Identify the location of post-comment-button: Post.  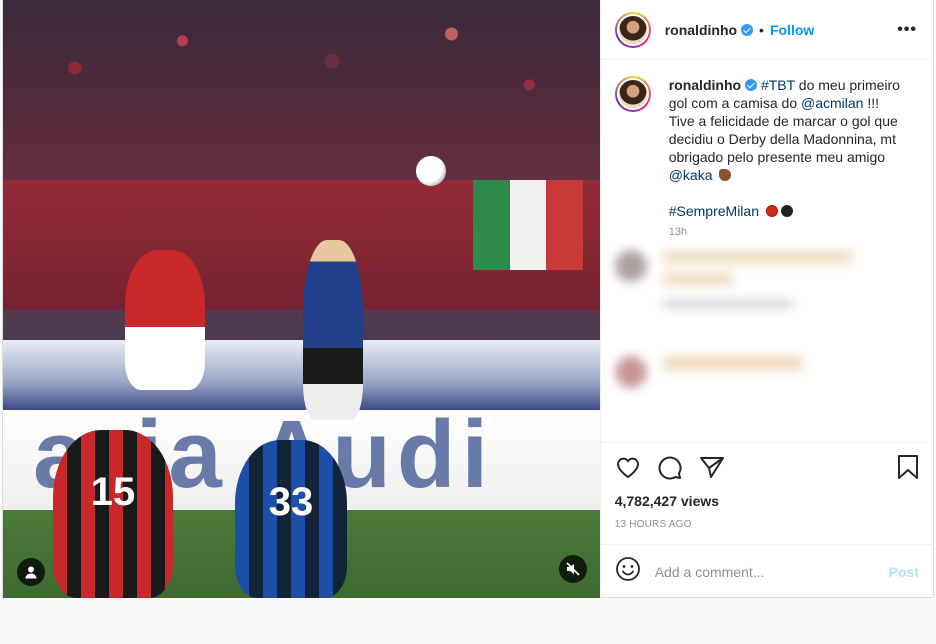
(904, 572).